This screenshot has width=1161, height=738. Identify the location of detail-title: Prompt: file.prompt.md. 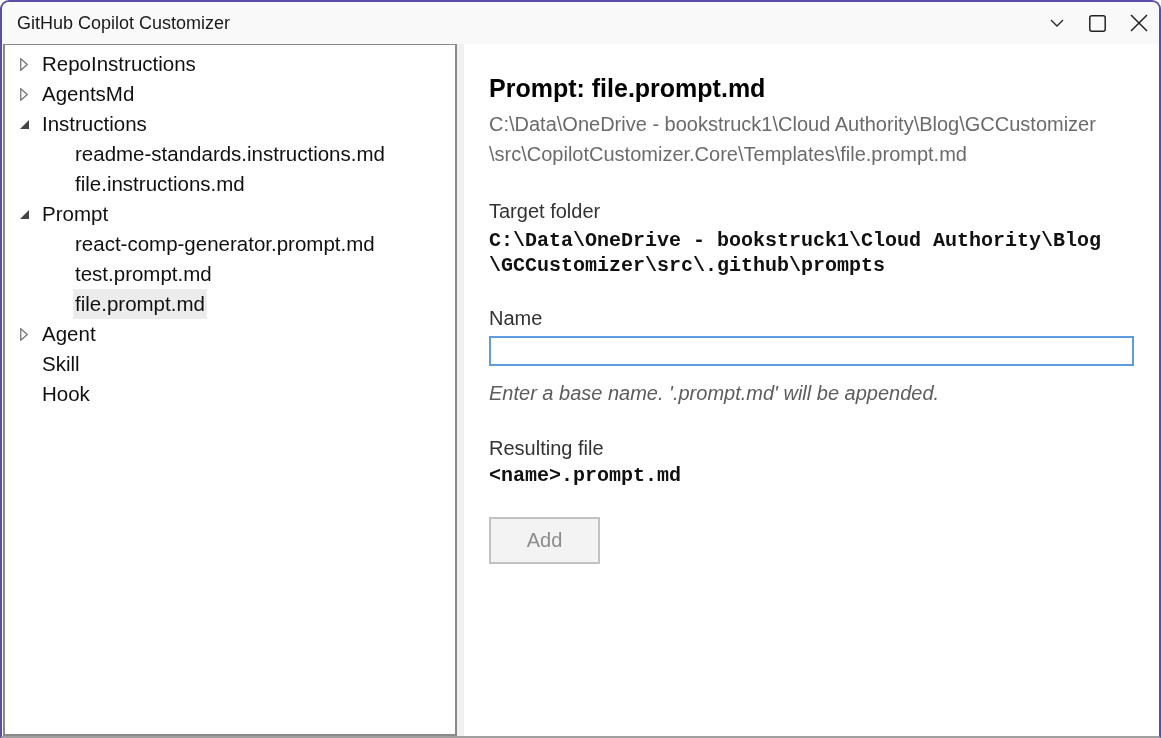
(628, 88).